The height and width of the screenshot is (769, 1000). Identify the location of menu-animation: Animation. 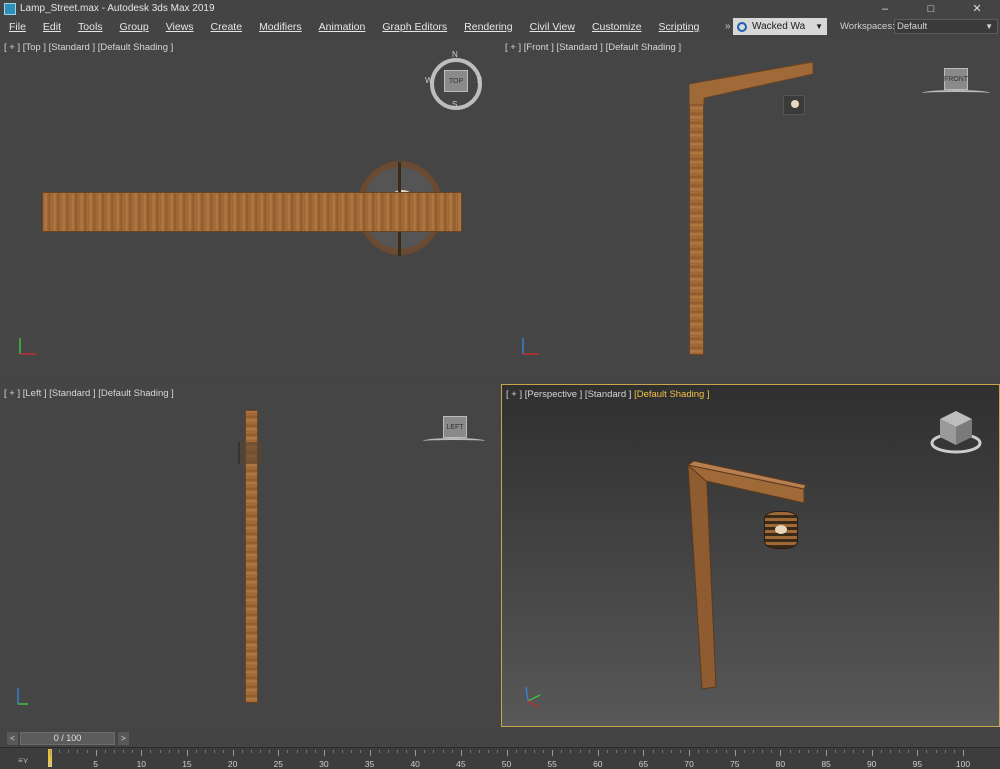
(342, 27).